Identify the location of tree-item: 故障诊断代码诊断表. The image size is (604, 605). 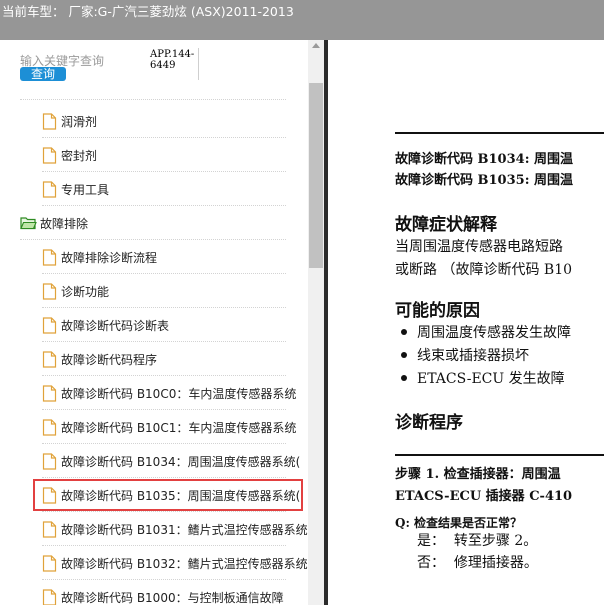
(164, 325).